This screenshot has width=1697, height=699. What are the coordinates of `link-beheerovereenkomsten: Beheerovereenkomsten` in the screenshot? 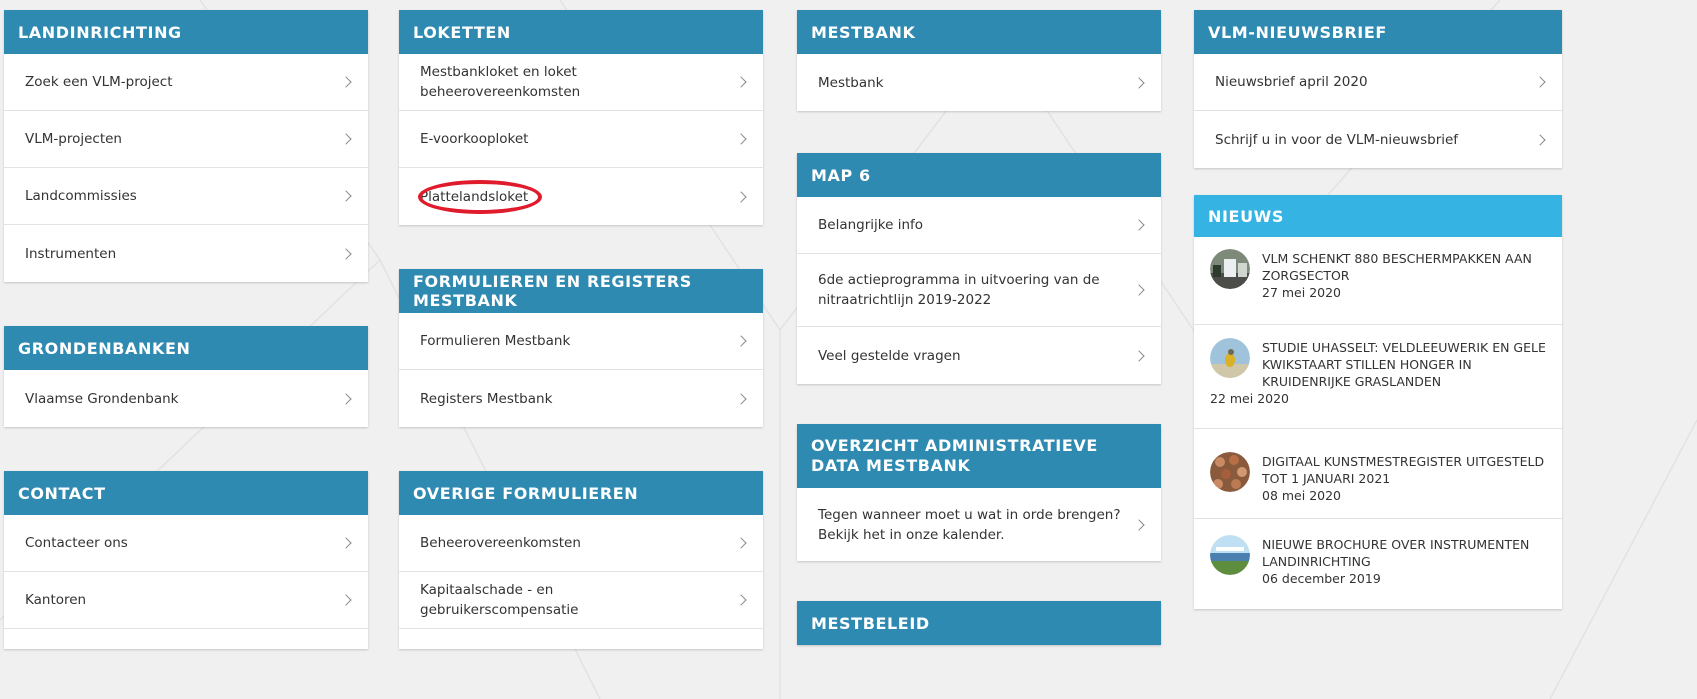 It's located at (581, 543).